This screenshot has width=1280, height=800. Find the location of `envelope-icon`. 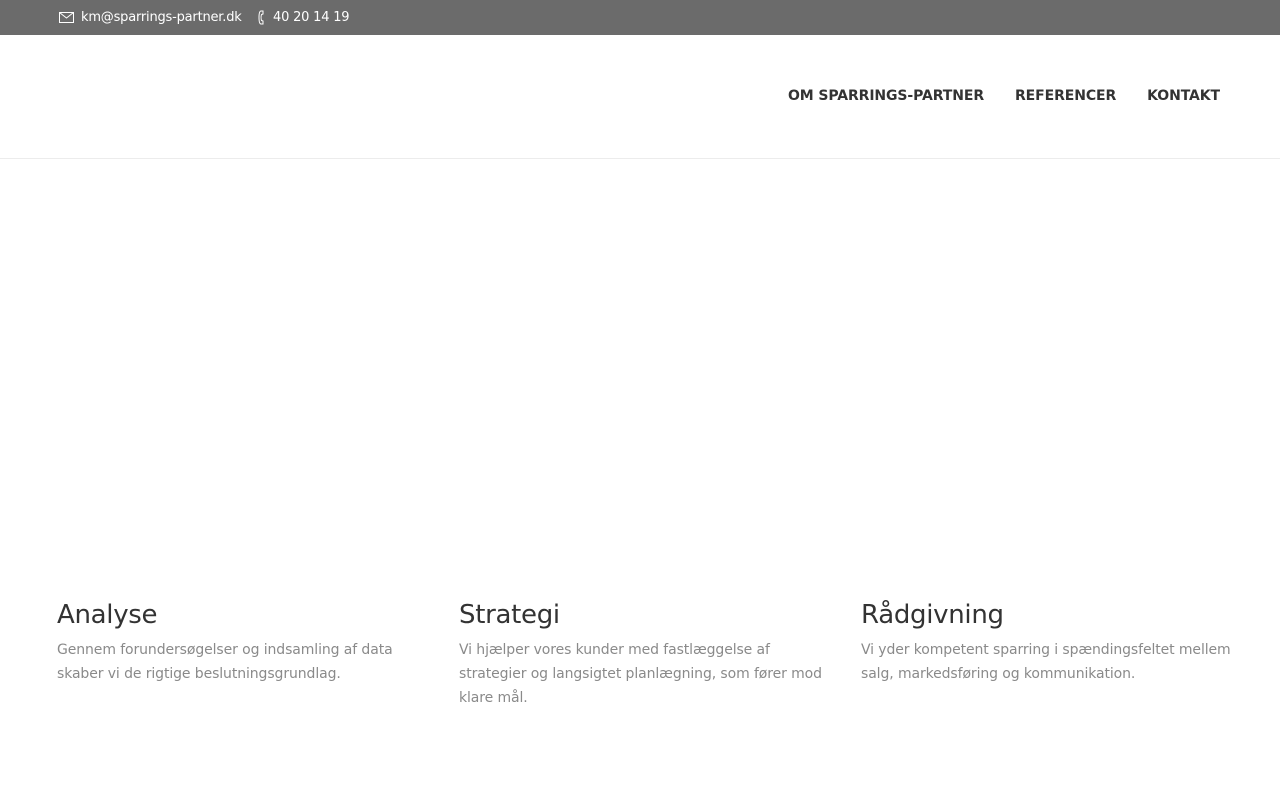

envelope-icon is located at coordinates (66, 17).